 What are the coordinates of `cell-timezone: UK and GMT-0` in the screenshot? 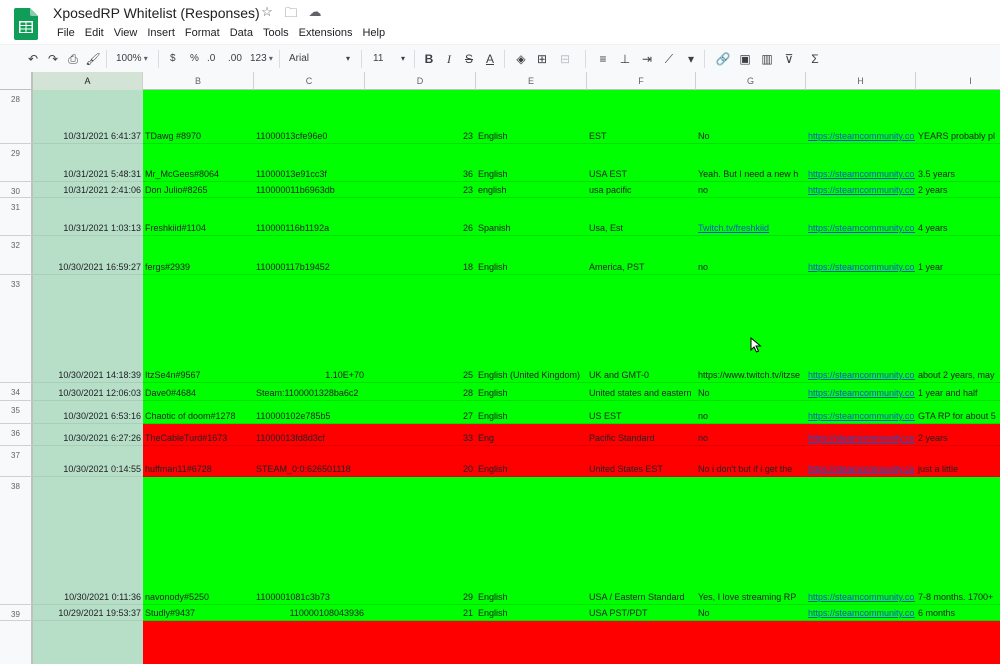 It's located at (642, 375).